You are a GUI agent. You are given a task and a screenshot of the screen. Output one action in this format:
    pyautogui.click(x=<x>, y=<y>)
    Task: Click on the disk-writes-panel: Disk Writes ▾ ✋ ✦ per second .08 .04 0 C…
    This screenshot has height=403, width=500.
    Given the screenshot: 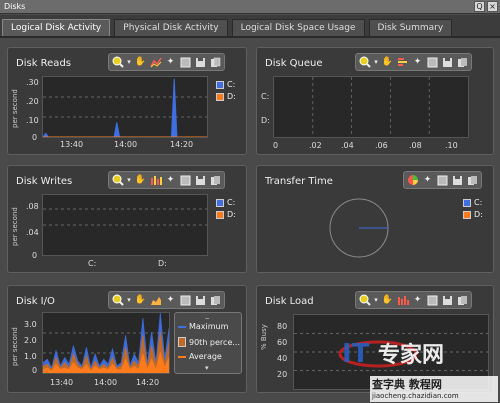 What is the action you would take?
    pyautogui.click(x=127, y=219)
    